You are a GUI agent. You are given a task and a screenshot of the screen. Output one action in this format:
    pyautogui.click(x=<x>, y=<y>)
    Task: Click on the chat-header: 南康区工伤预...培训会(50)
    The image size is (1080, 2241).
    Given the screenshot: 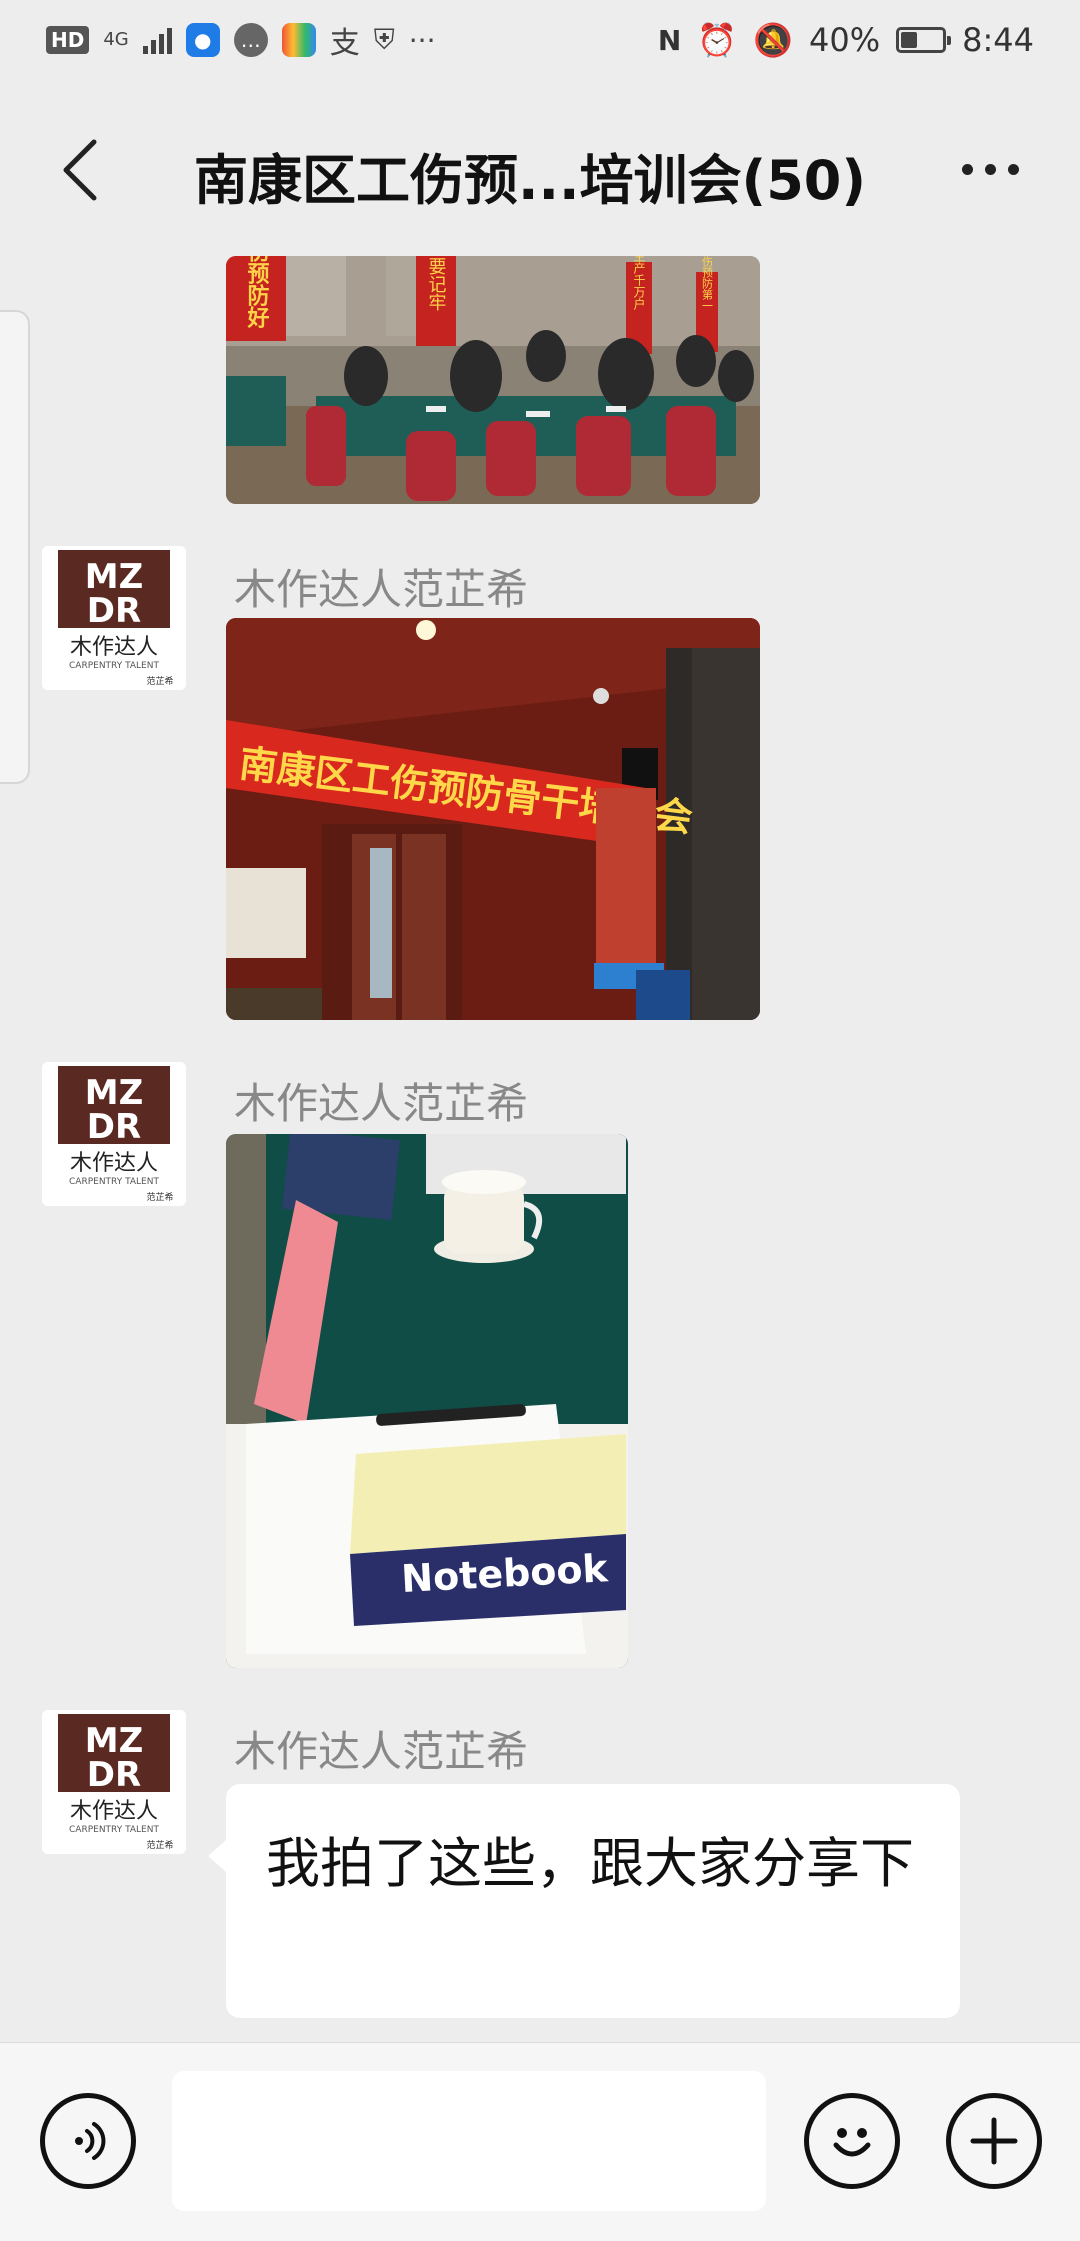 What is the action you would take?
    pyautogui.click(x=540, y=168)
    